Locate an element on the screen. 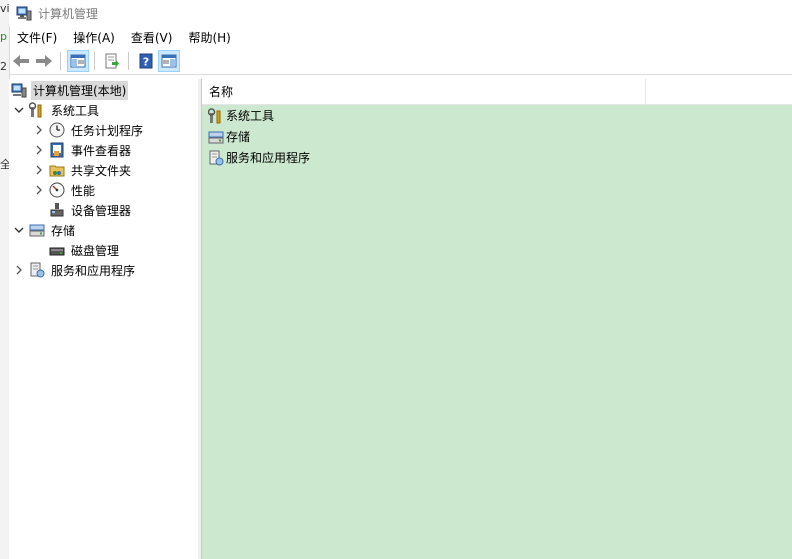  export-list-button is located at coordinates (112, 61).